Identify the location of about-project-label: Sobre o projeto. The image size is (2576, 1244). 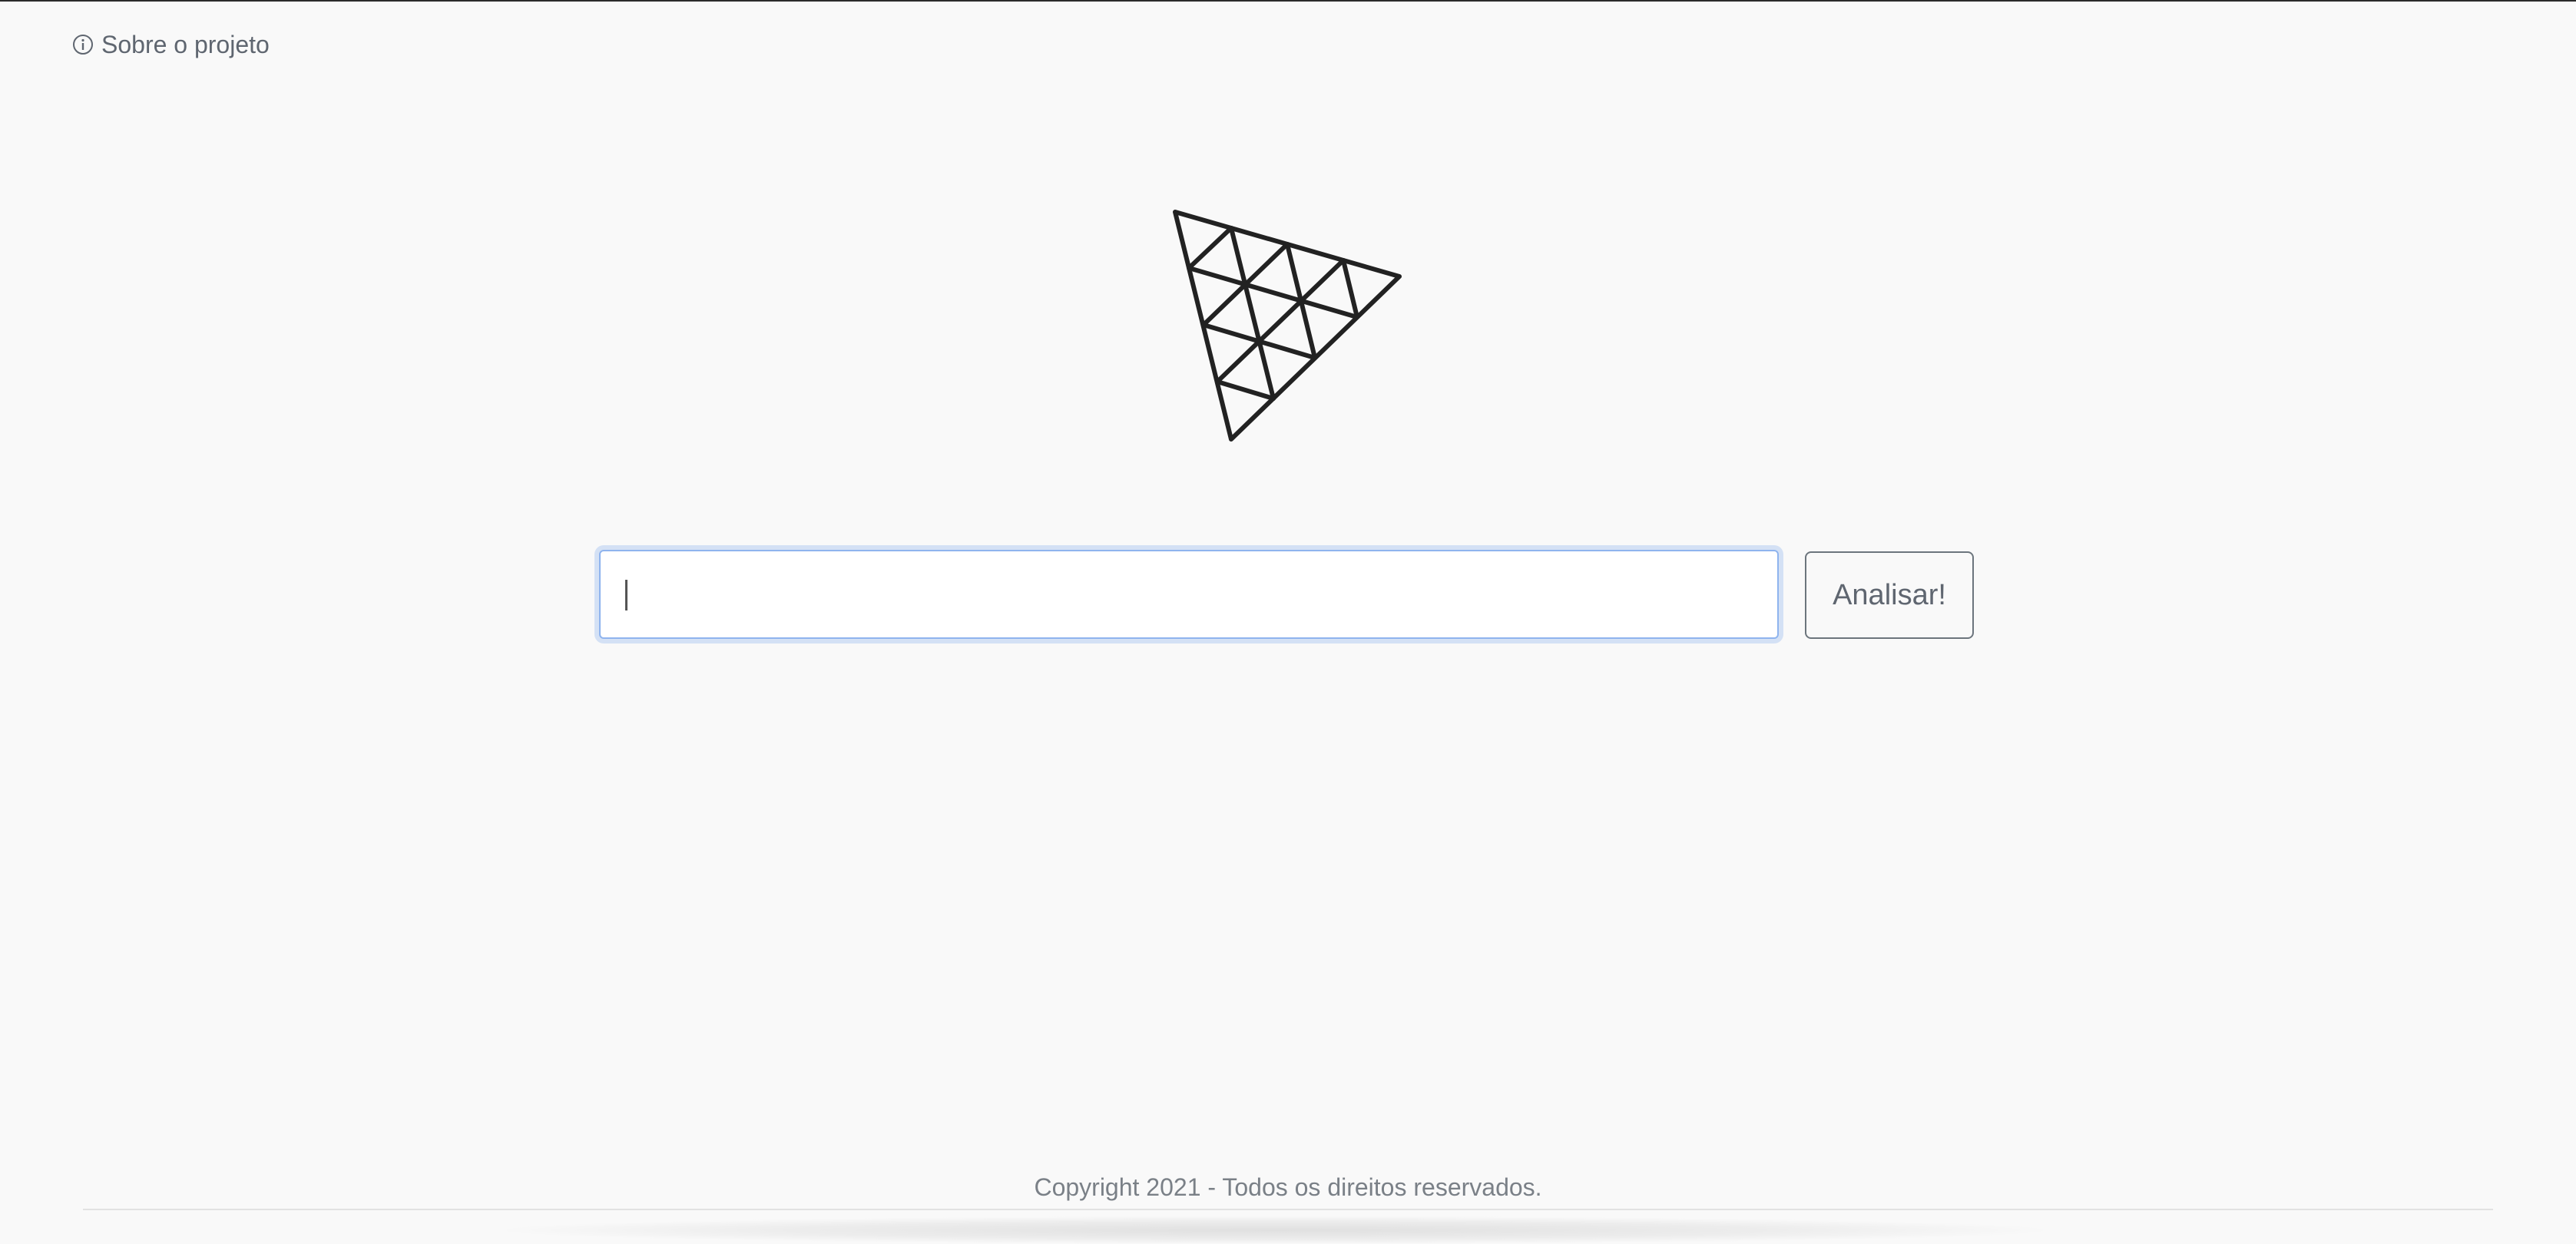
(186, 44).